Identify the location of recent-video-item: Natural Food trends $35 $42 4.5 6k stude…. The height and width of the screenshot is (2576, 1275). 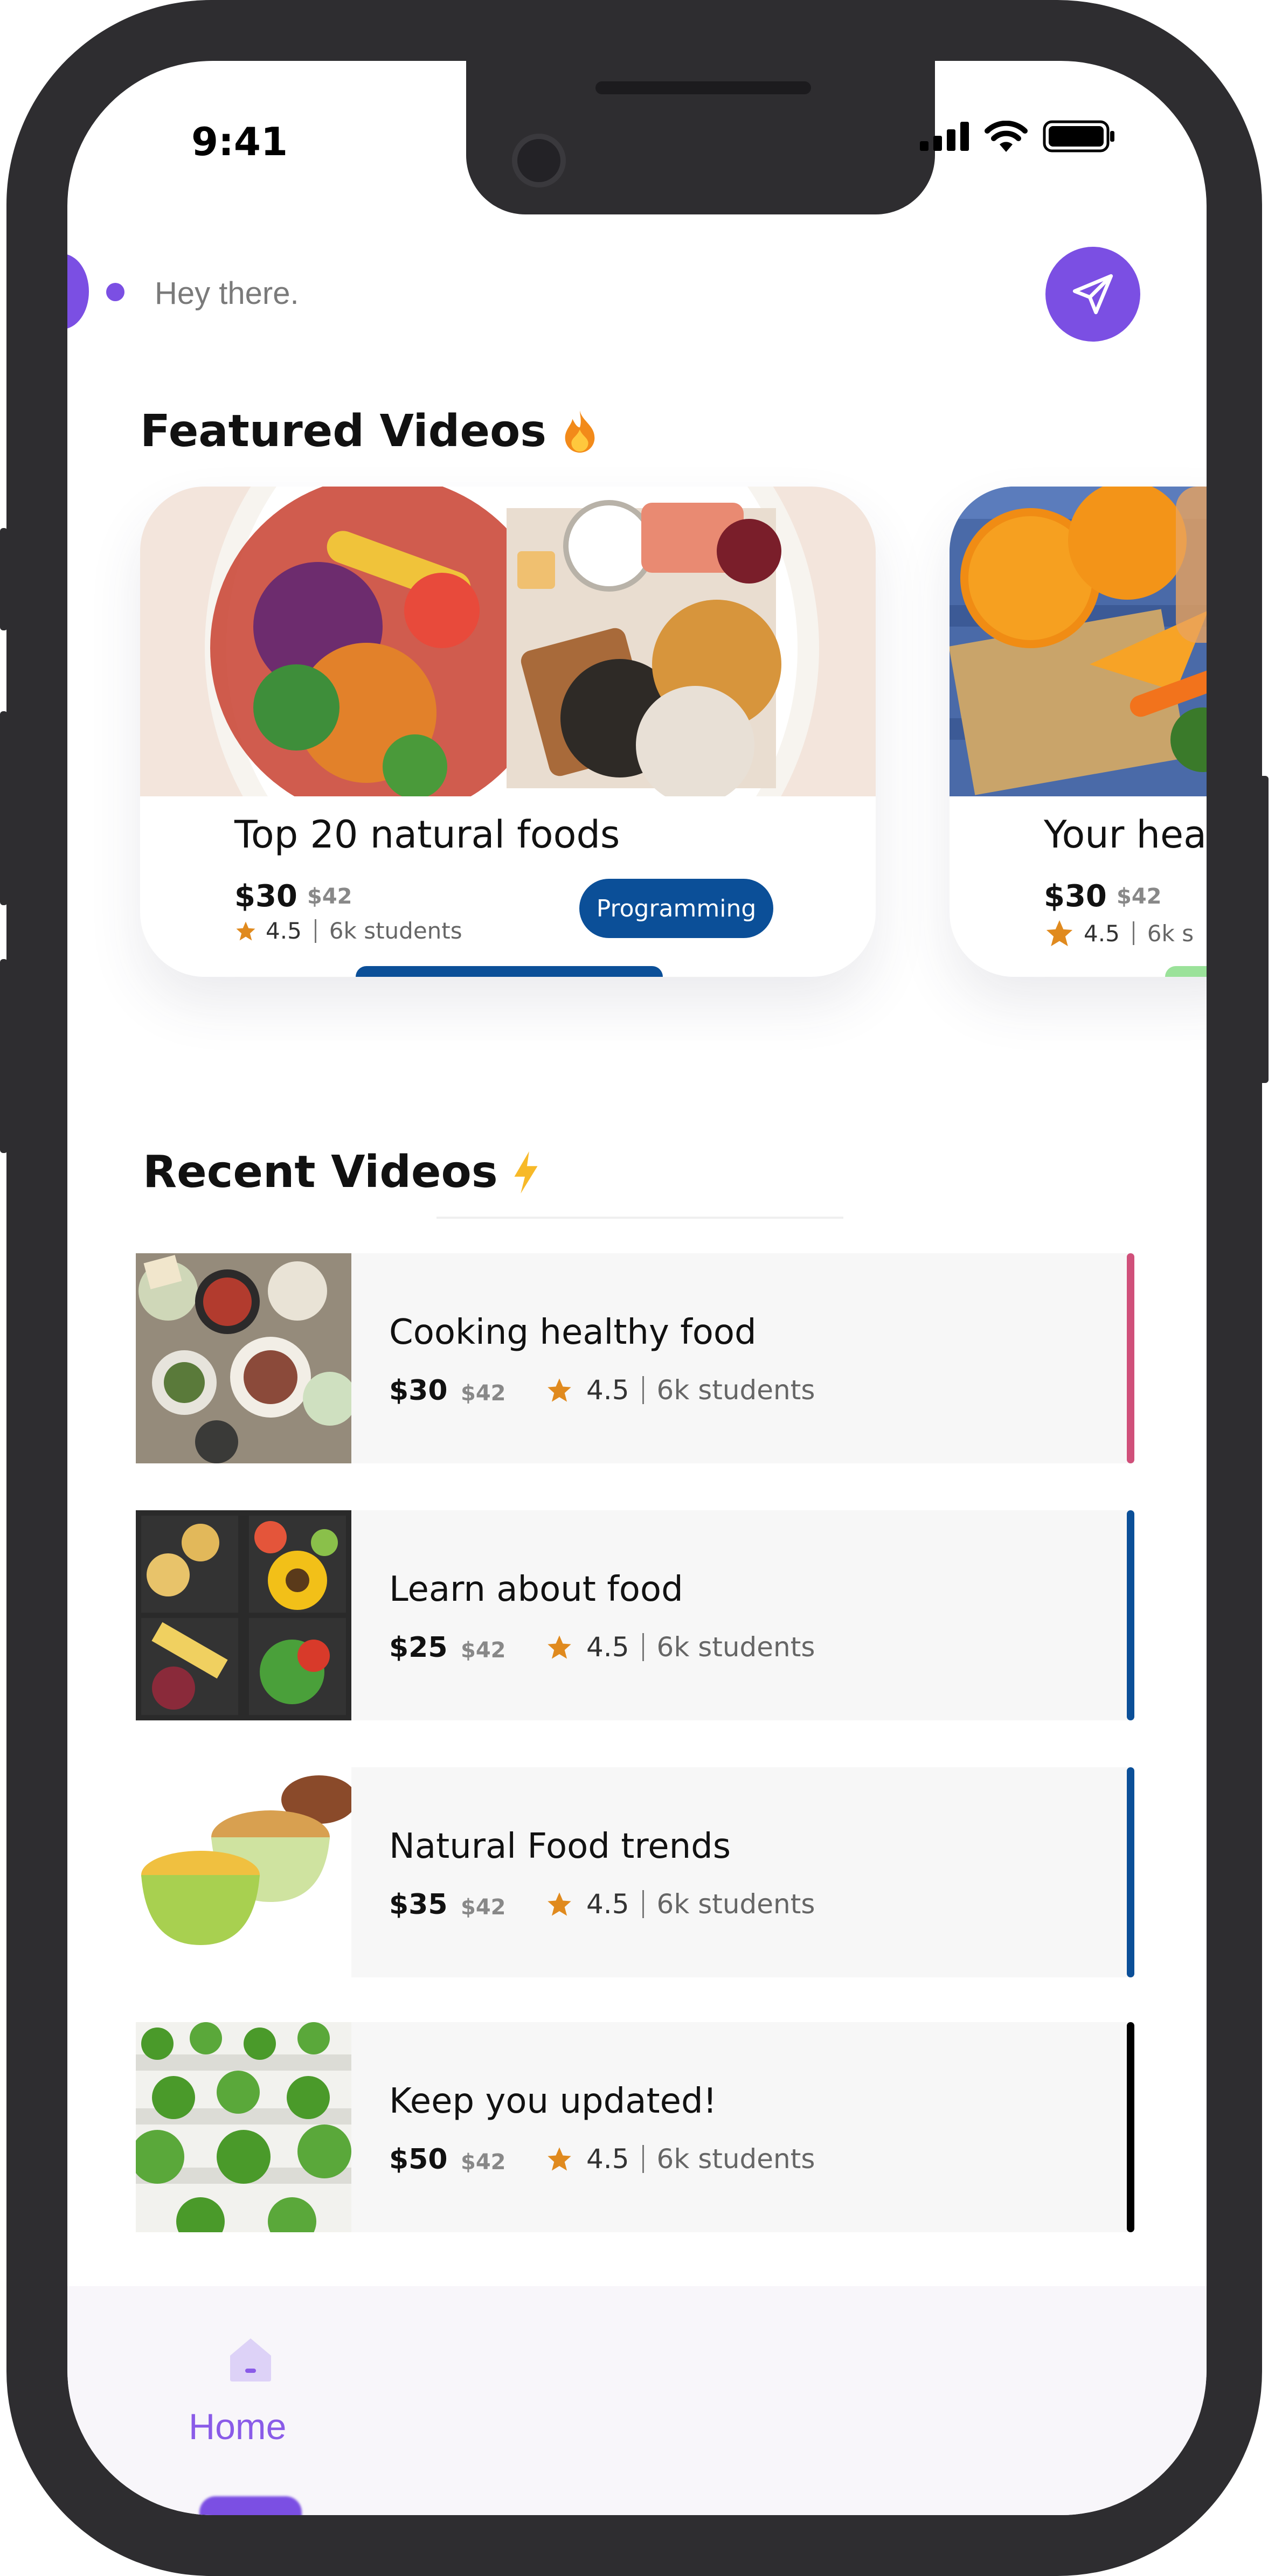
(635, 1872).